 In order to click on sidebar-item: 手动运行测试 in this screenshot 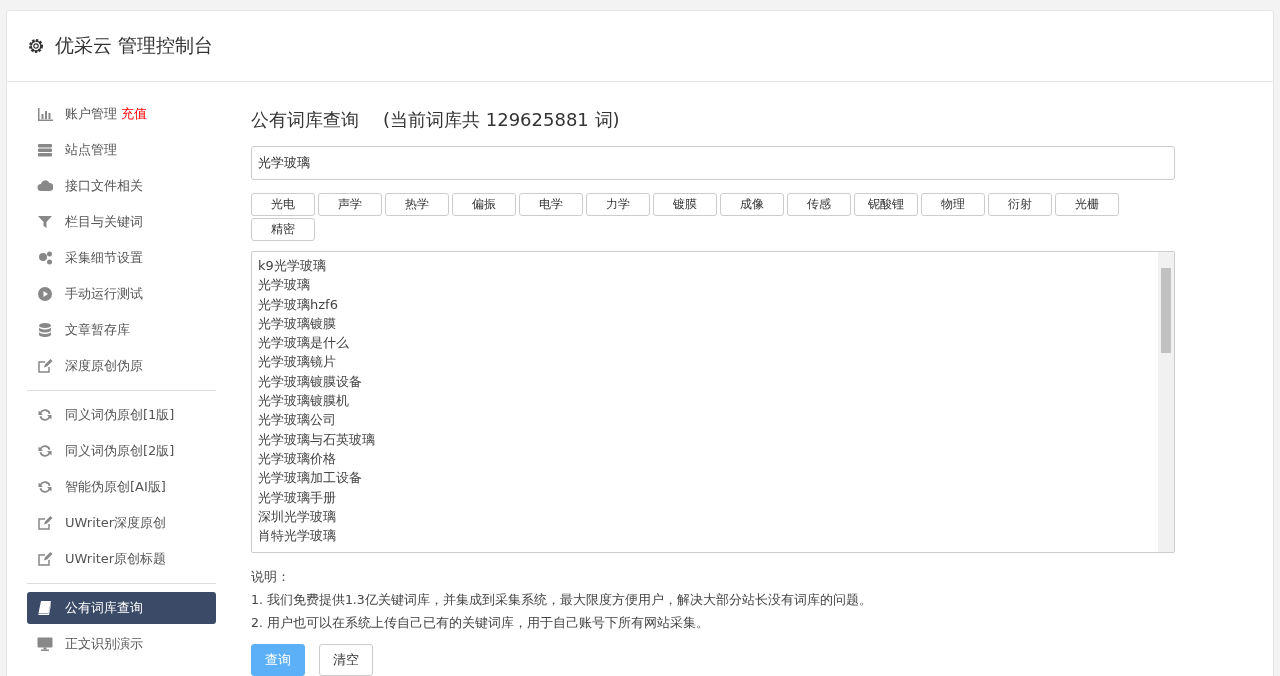, I will do `click(121, 294)`.